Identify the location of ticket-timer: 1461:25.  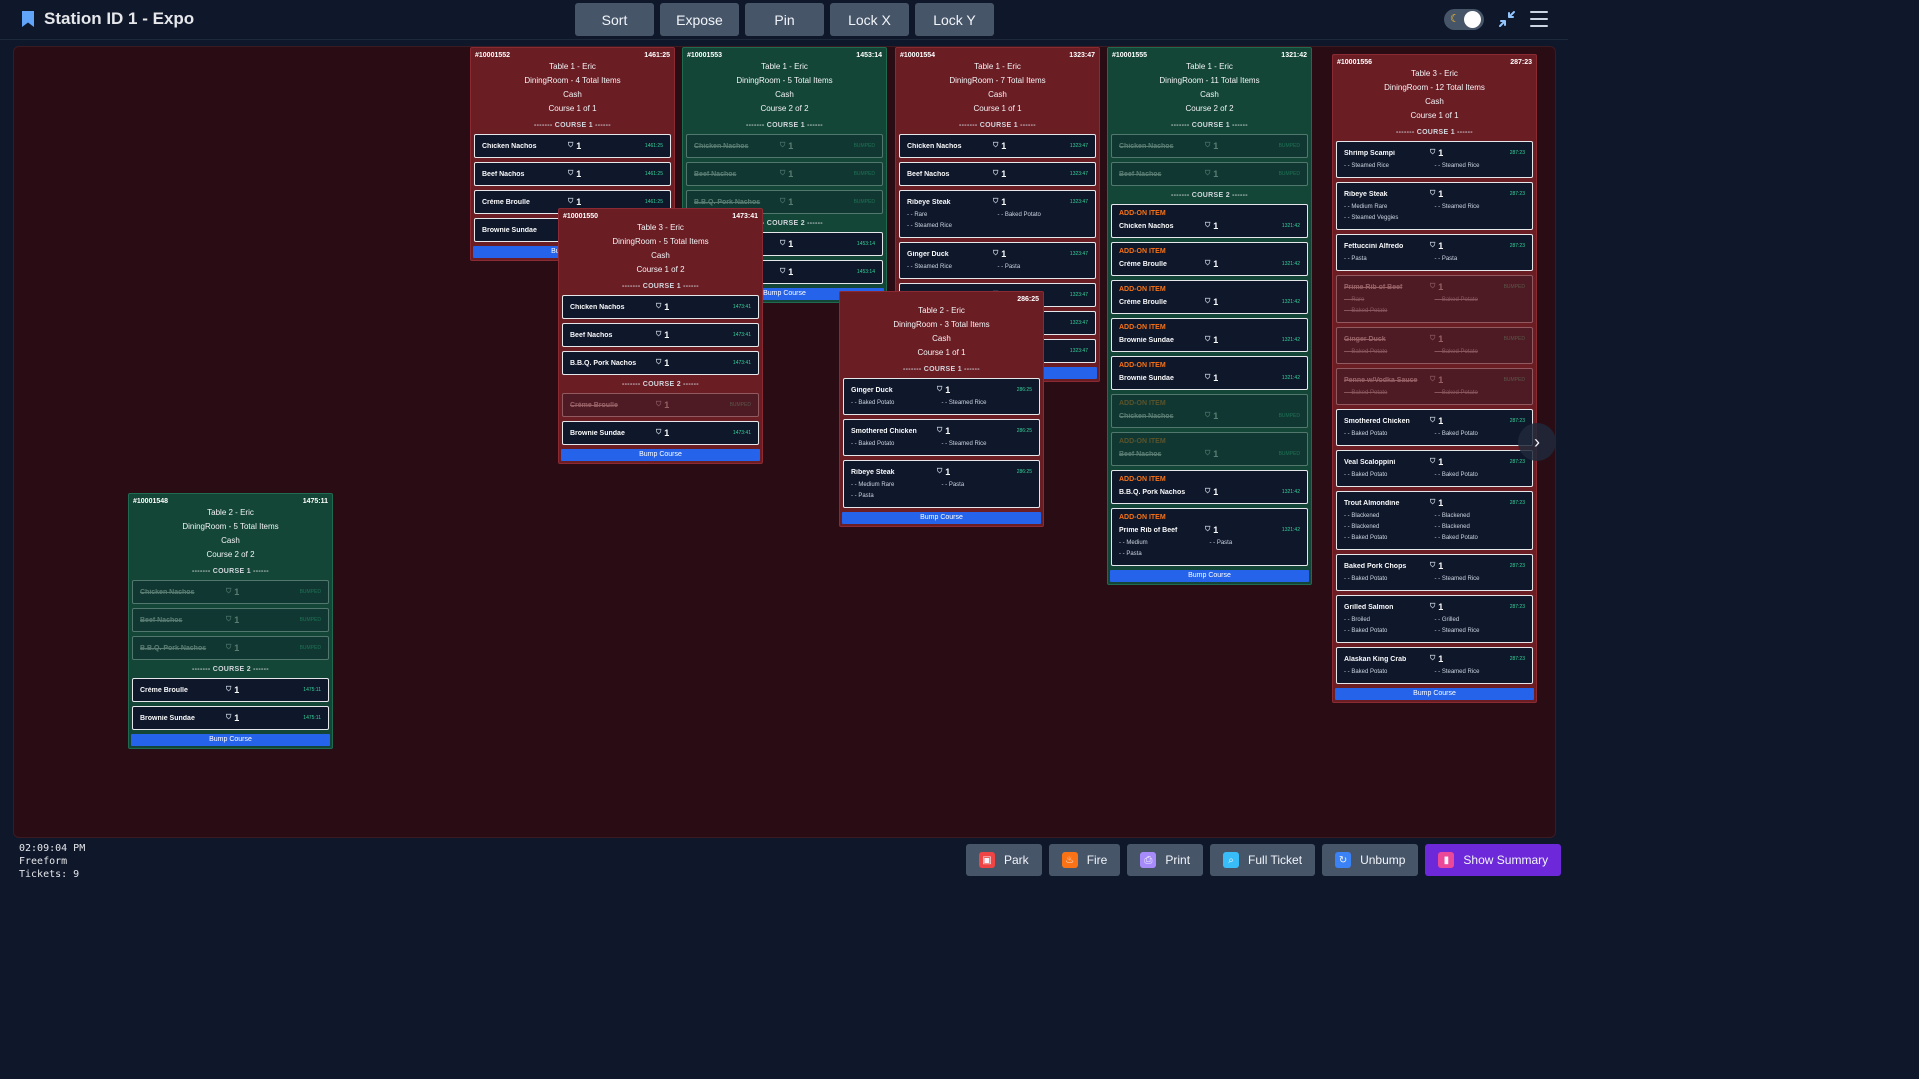
(657, 55).